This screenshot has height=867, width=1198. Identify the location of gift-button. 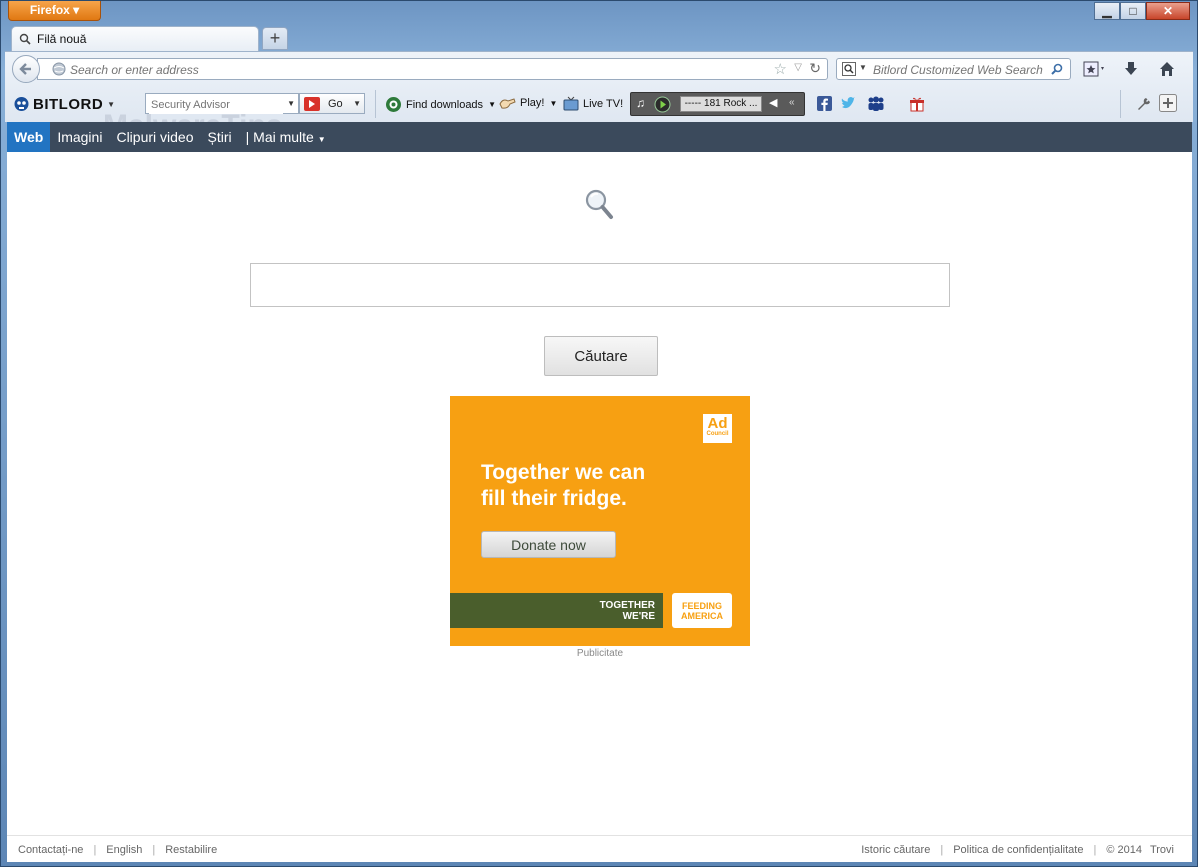
(917, 104).